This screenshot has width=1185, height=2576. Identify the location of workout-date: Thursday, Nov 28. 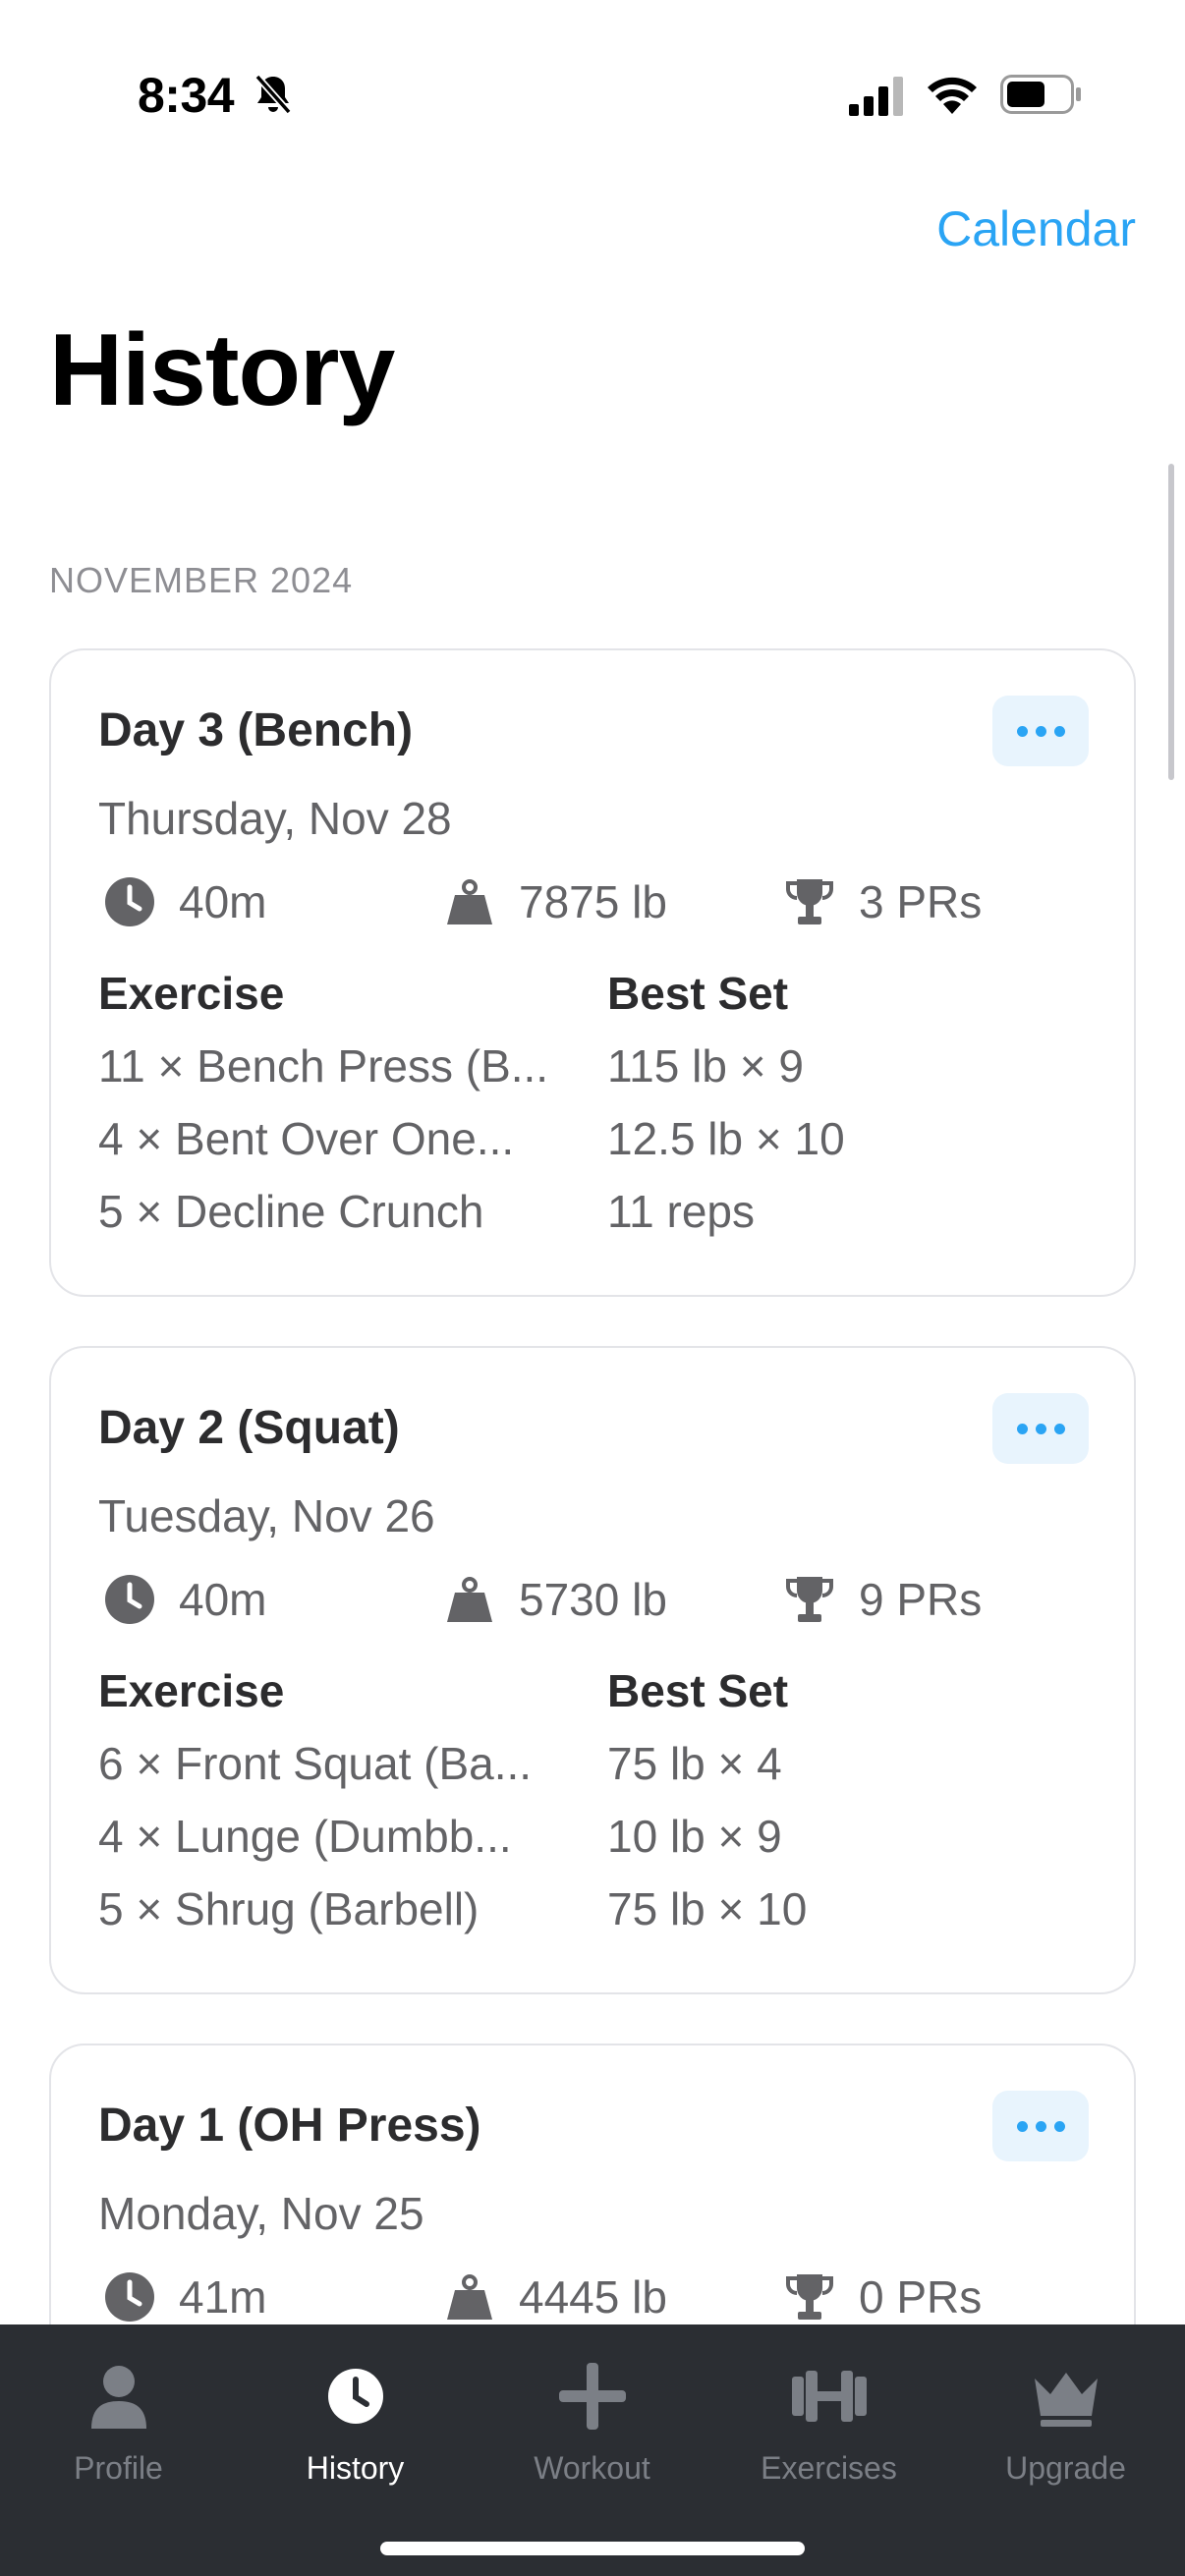
(275, 818).